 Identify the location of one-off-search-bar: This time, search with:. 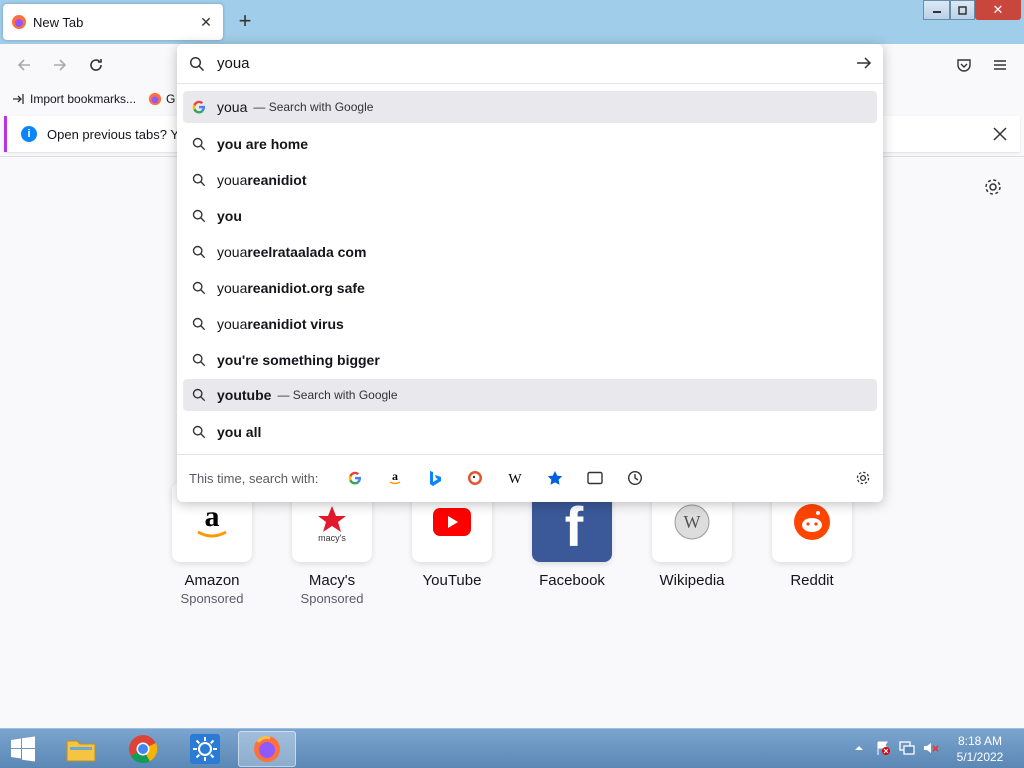
(530, 478).